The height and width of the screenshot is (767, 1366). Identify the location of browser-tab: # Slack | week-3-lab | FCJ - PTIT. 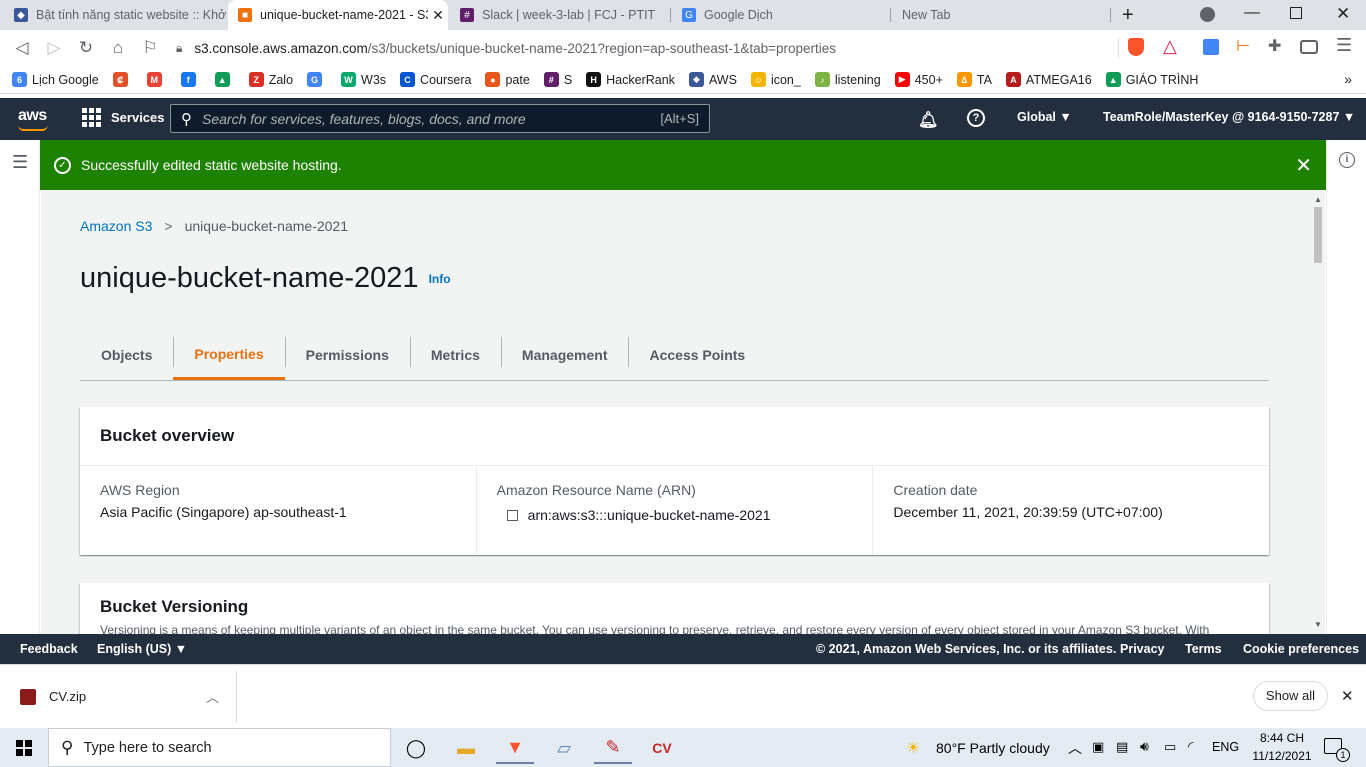
(560, 15).